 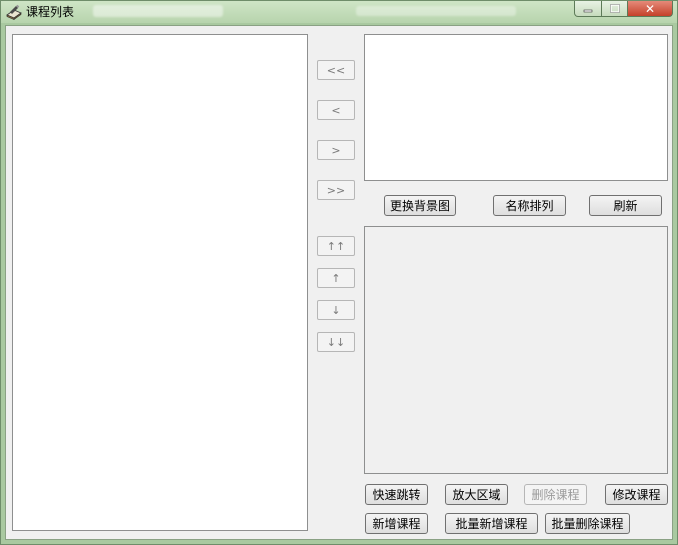 I want to click on maximize-button, so click(x=615, y=9).